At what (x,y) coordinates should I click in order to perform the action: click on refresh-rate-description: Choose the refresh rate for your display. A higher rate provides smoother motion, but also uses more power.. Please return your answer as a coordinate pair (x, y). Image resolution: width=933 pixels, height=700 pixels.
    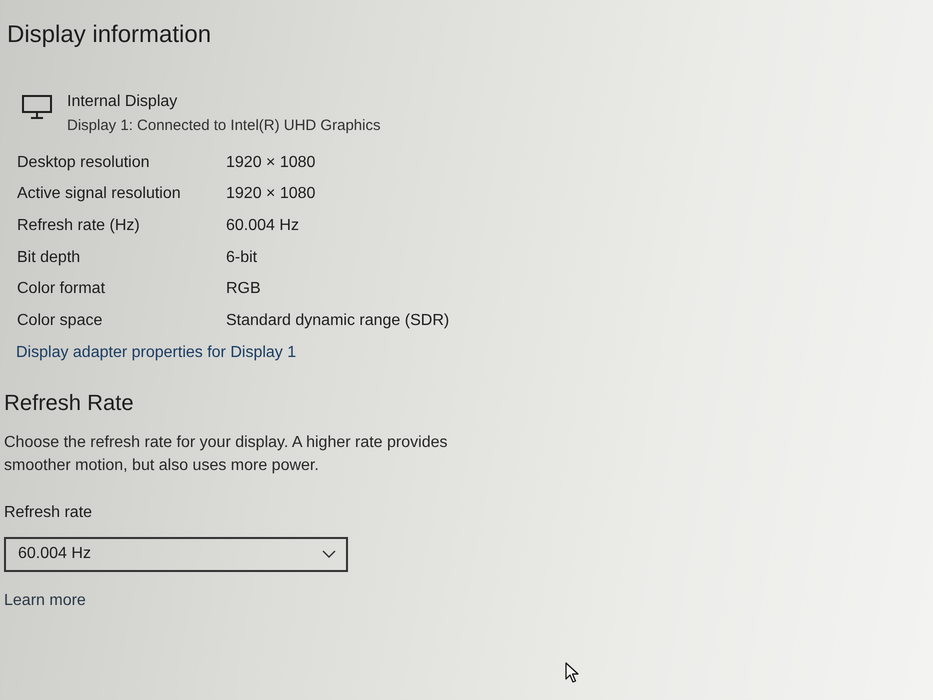
    Looking at the image, I should click on (226, 454).